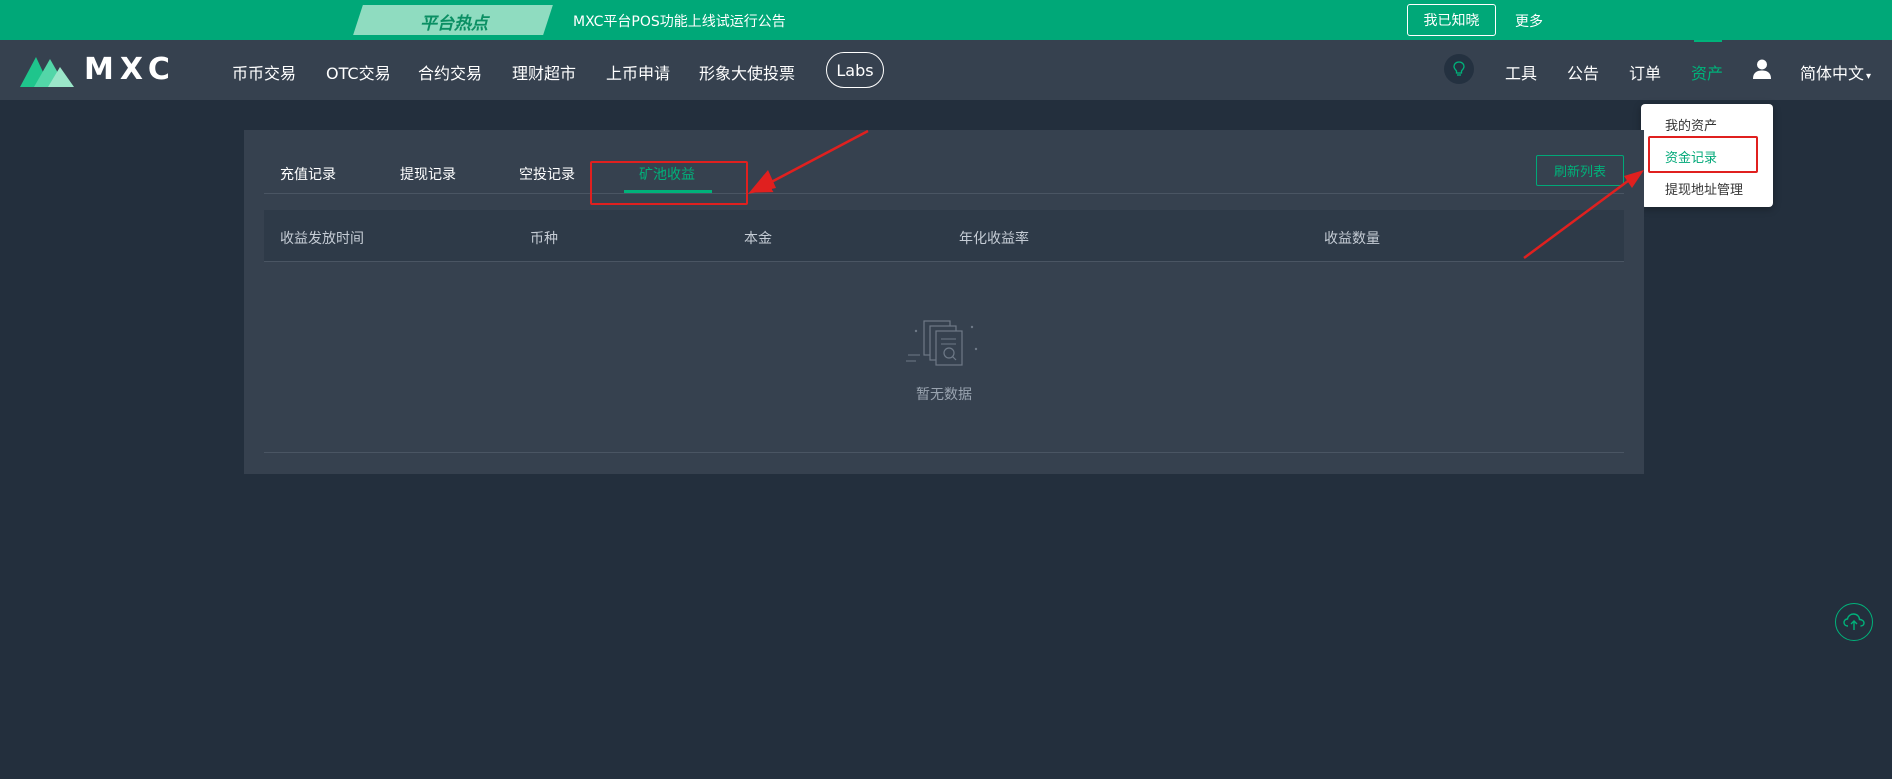  What do you see at coordinates (1708, 41) in the screenshot?
I see `active-nav-indicator` at bounding box center [1708, 41].